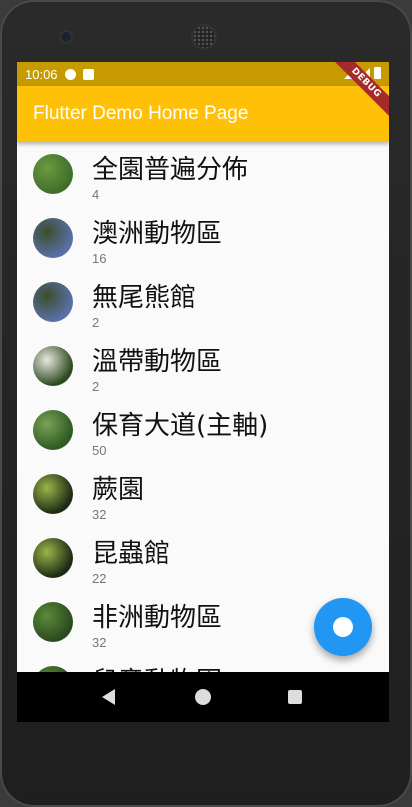 The height and width of the screenshot is (807, 412). Describe the element at coordinates (99, 450) in the screenshot. I see `list-item-count: 50` at that location.